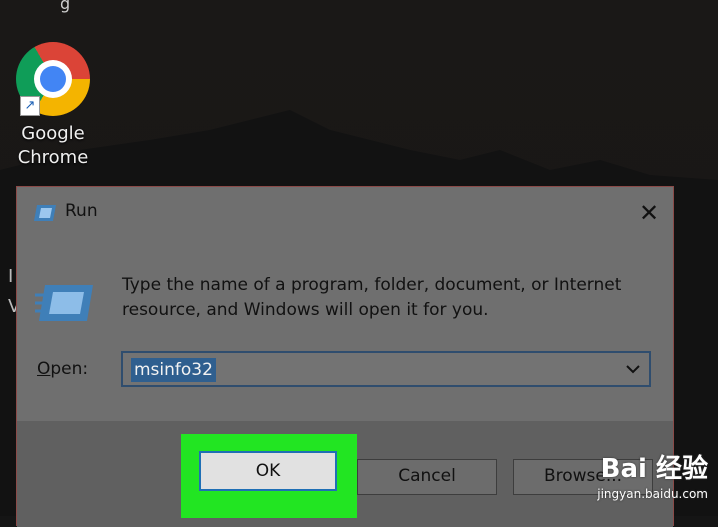 The width and height of the screenshot is (718, 527). Describe the element at coordinates (11, 276) in the screenshot. I see `cut-off-icon-text: I` at that location.